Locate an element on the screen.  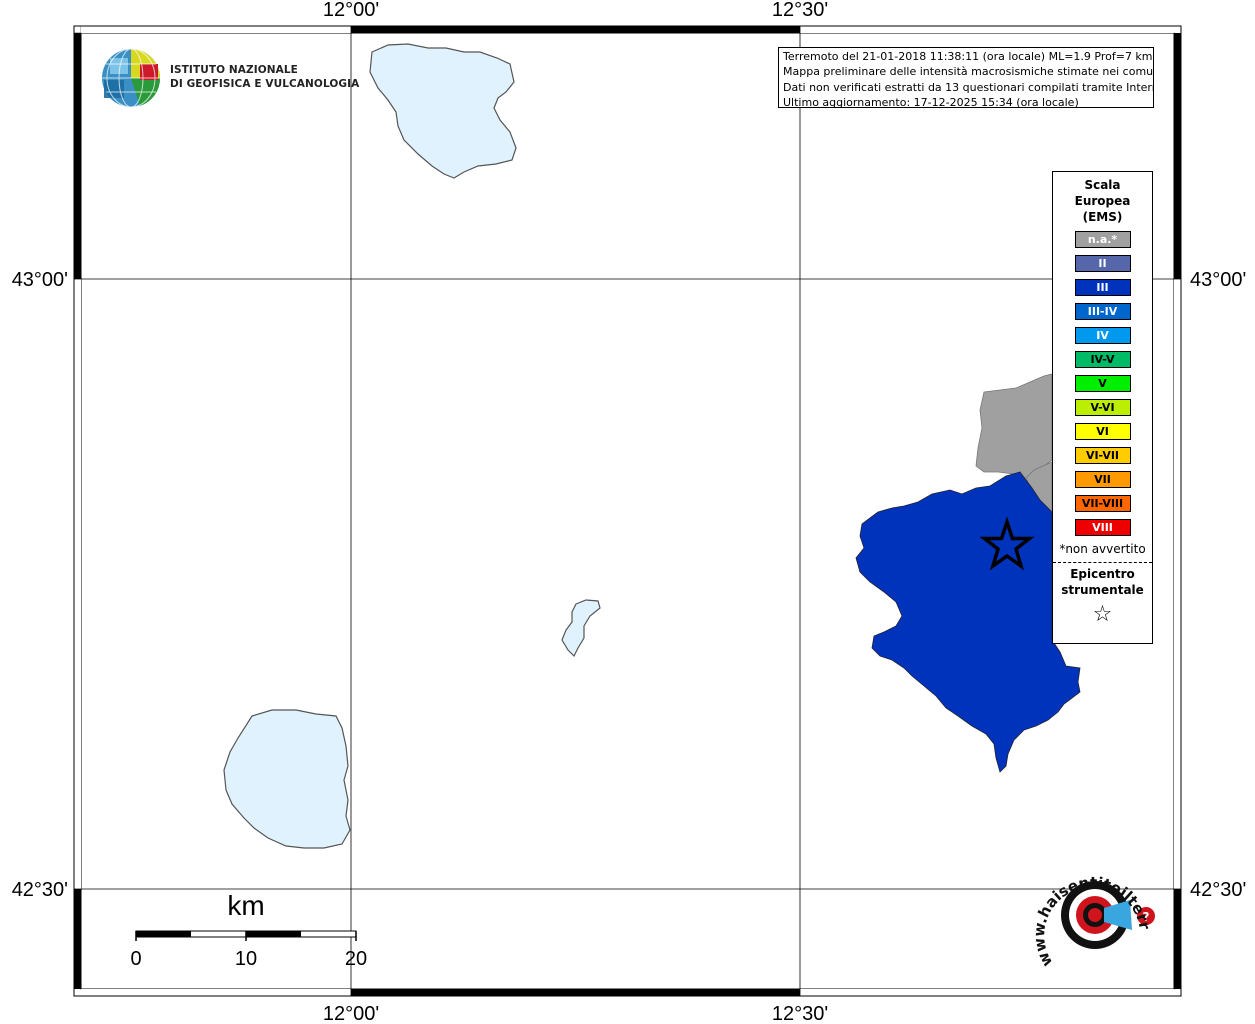
legend-swatch-n-a: n.a.* is located at coordinates (1102, 239).